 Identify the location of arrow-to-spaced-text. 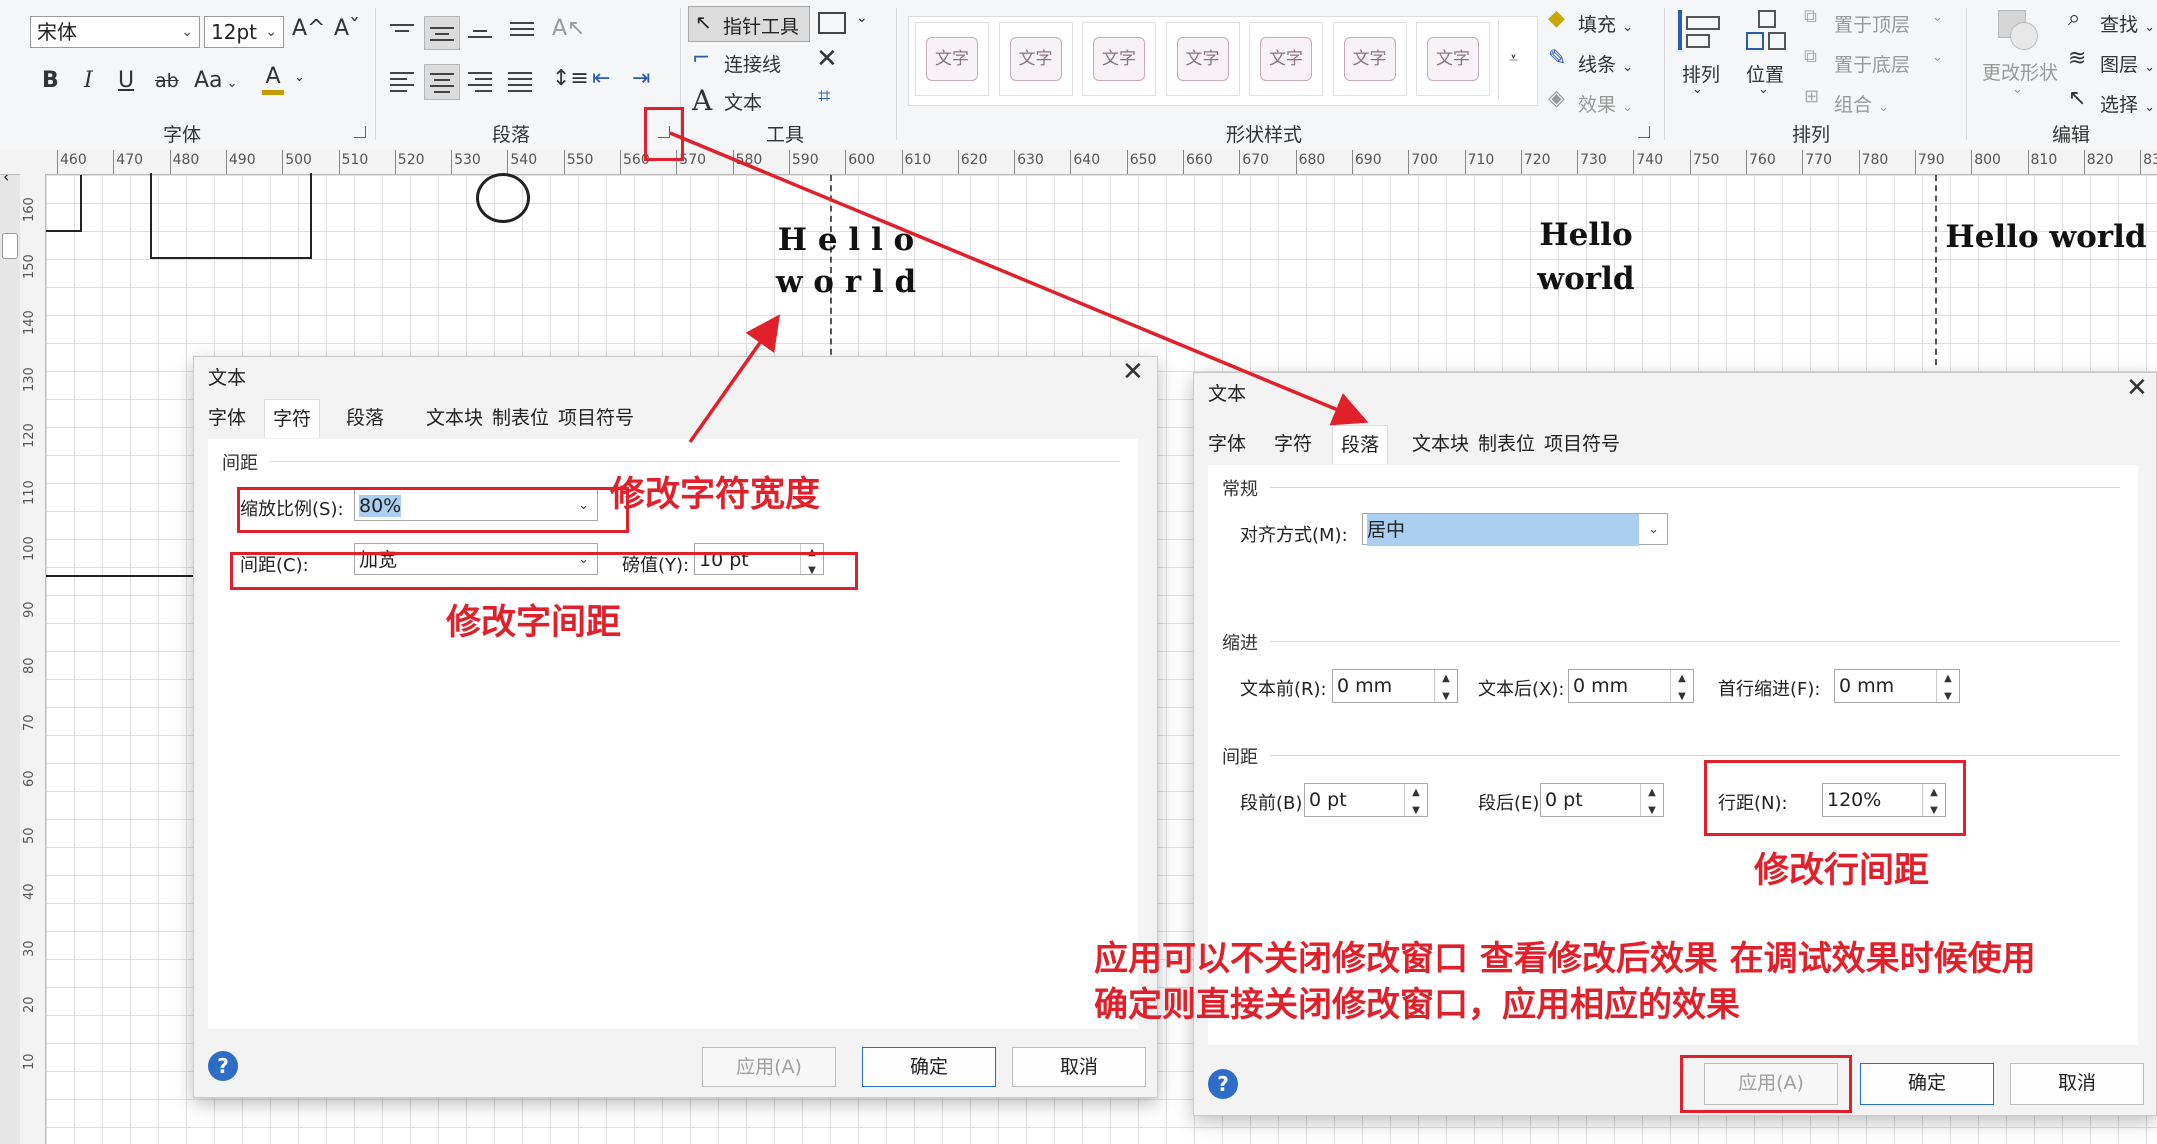
(734, 379).